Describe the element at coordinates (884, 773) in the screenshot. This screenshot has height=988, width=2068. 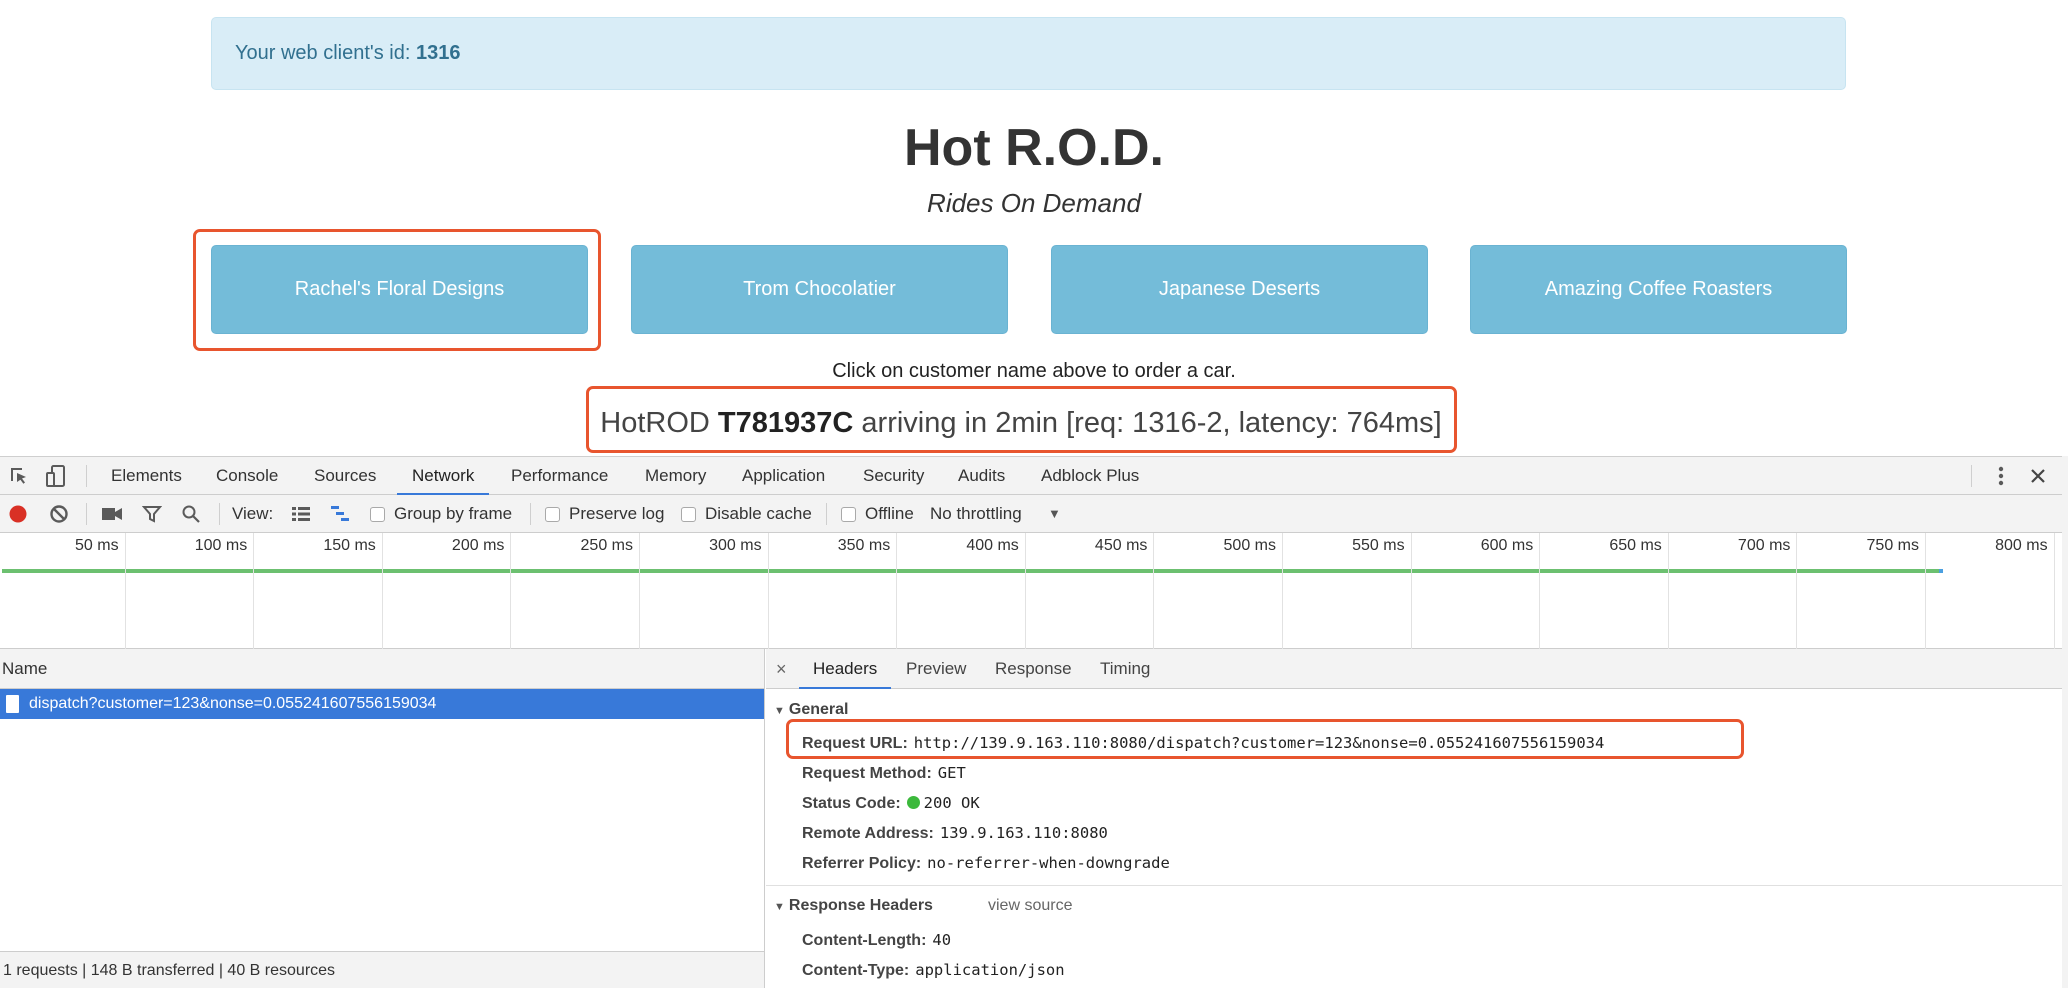
I see `request-method-row: Request Method: GET` at that location.